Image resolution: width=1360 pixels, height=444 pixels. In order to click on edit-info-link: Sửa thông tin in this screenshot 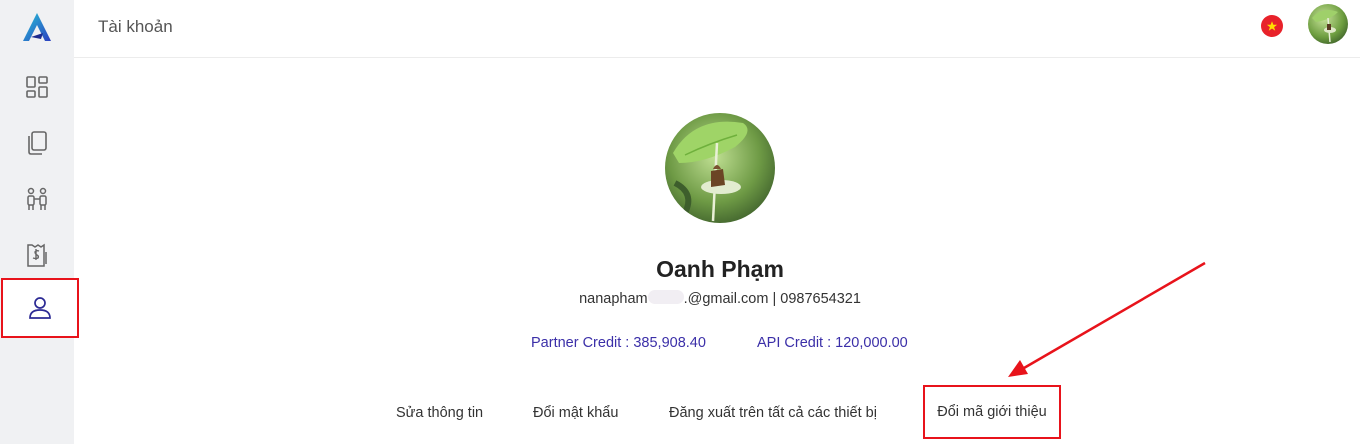, I will do `click(439, 413)`.